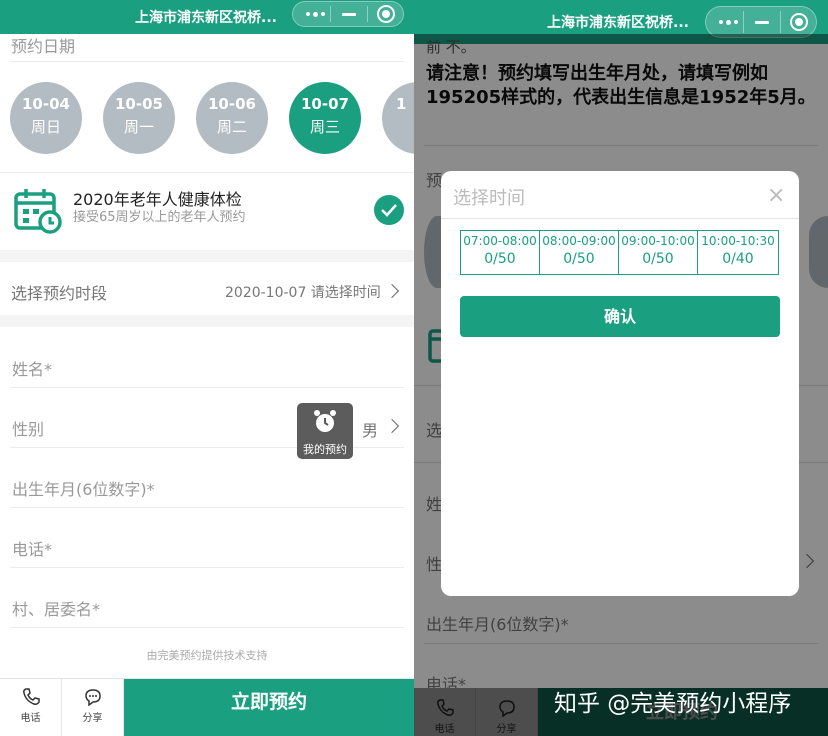 The height and width of the screenshot is (736, 828). What do you see at coordinates (389, 210) in the screenshot?
I see `service-selected-check-icon` at bounding box center [389, 210].